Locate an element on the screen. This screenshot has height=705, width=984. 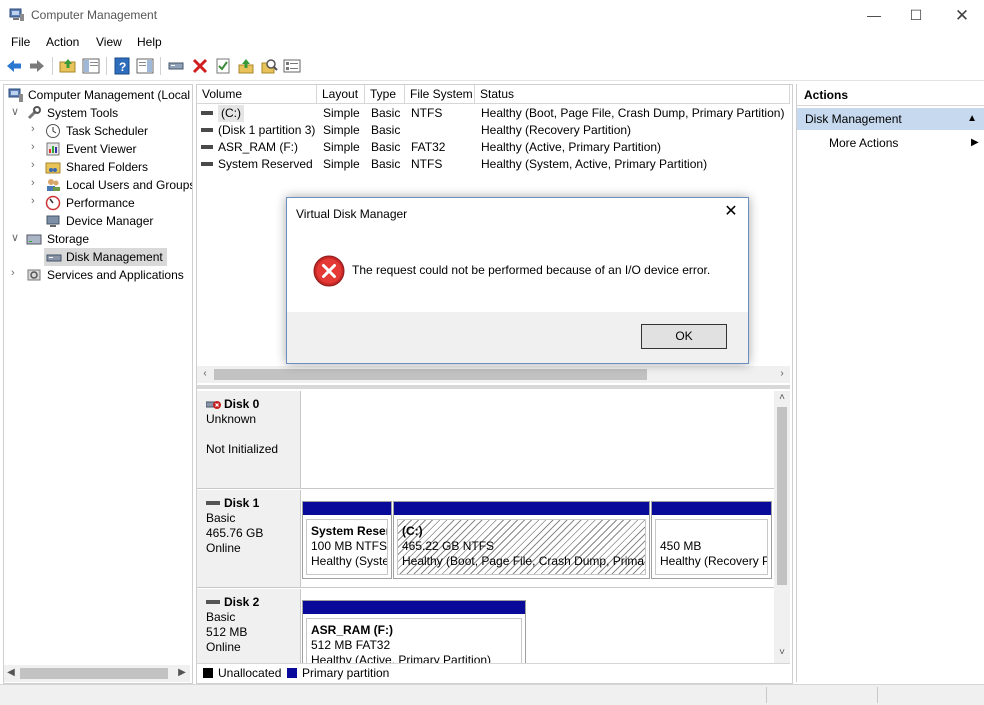
disk-name: Disk 2 is located at coordinates (242, 602).